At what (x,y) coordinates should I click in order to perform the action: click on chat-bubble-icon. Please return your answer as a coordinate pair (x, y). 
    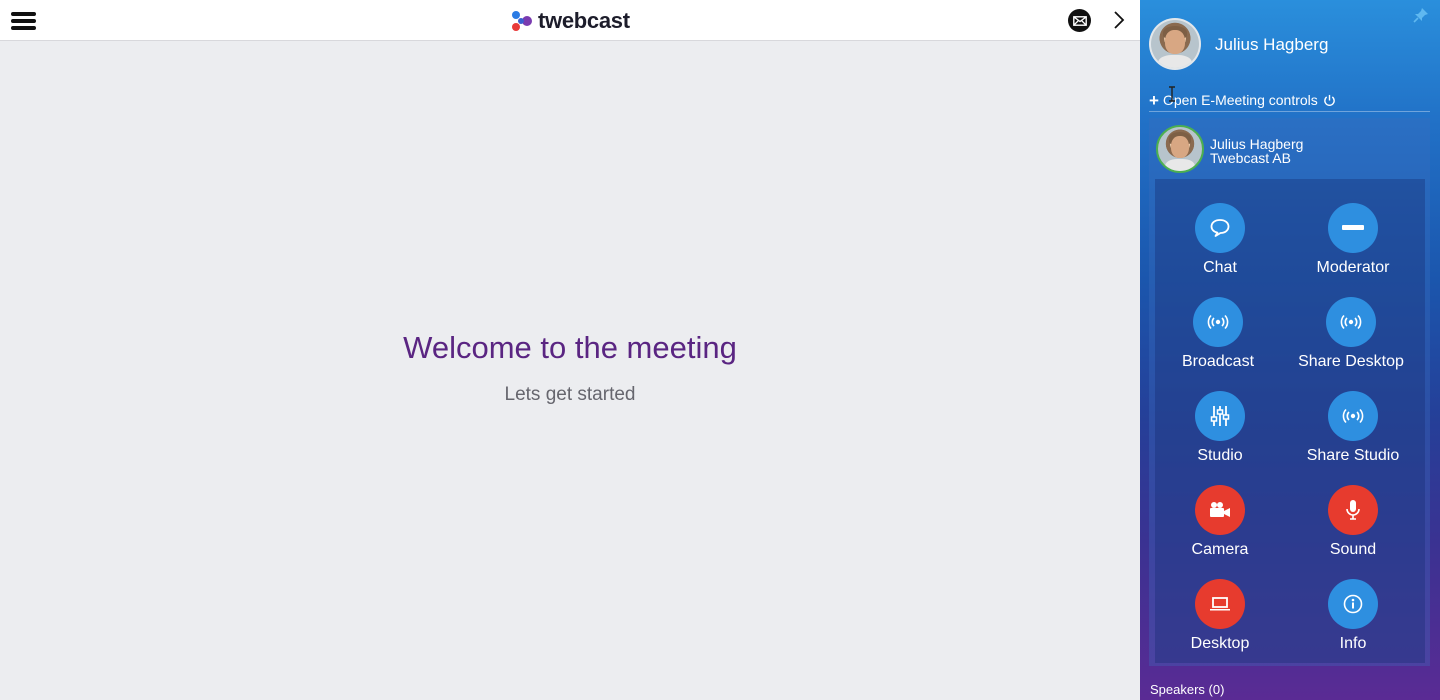
    Looking at the image, I should click on (1220, 228).